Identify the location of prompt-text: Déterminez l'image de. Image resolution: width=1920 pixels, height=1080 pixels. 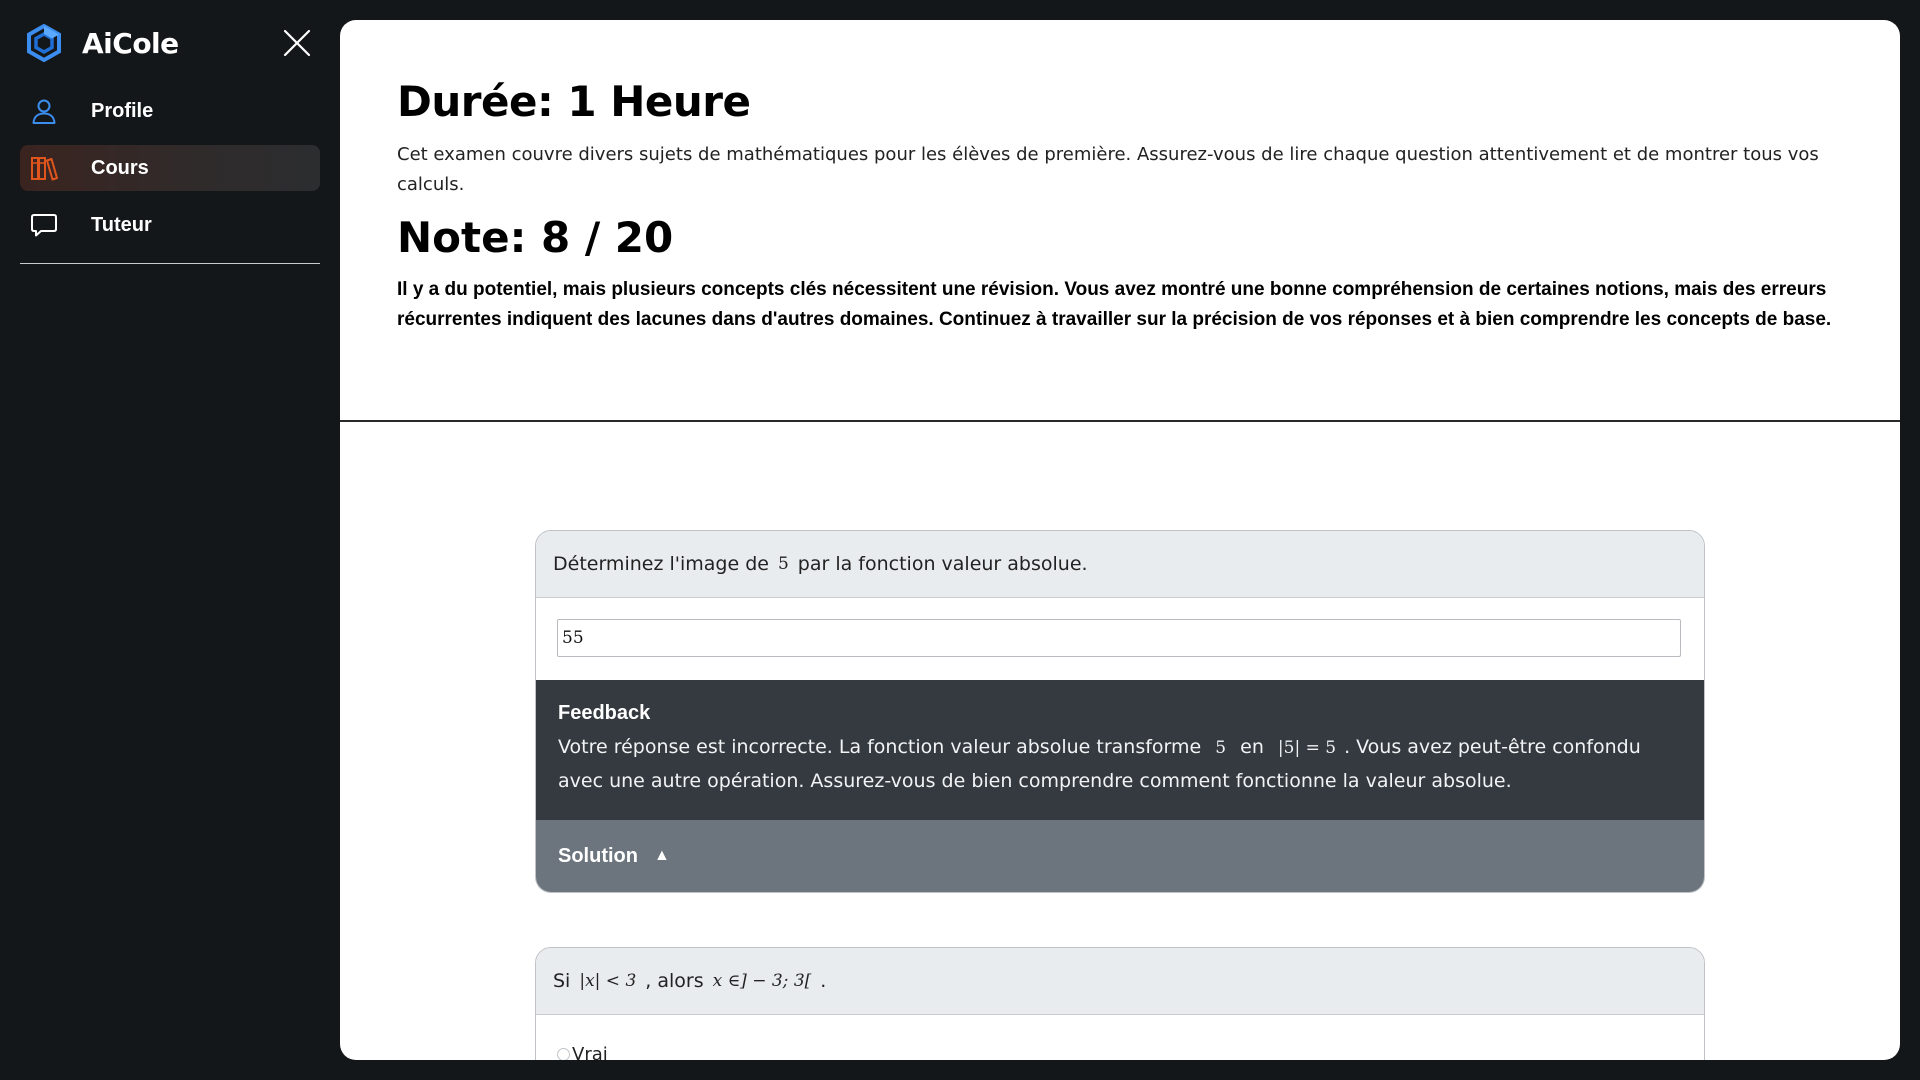
(661, 564).